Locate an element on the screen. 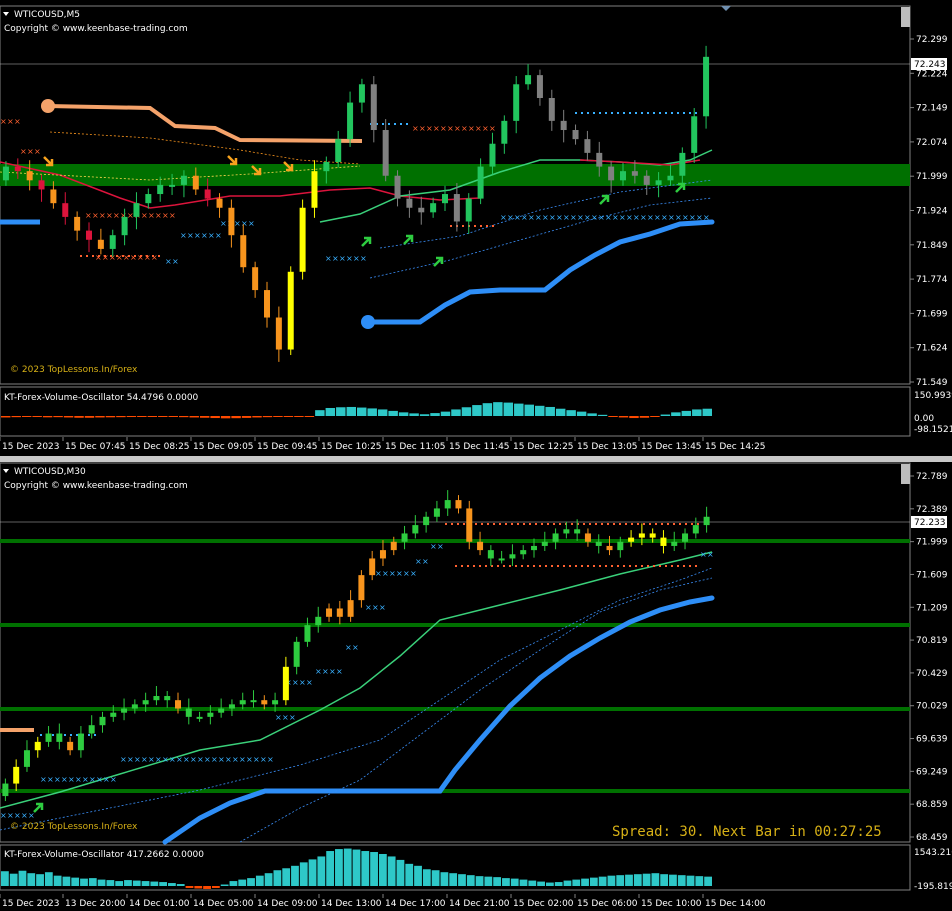 The height and width of the screenshot is (911, 952). top-price-tick: 72.149 is located at coordinates (932, 109).